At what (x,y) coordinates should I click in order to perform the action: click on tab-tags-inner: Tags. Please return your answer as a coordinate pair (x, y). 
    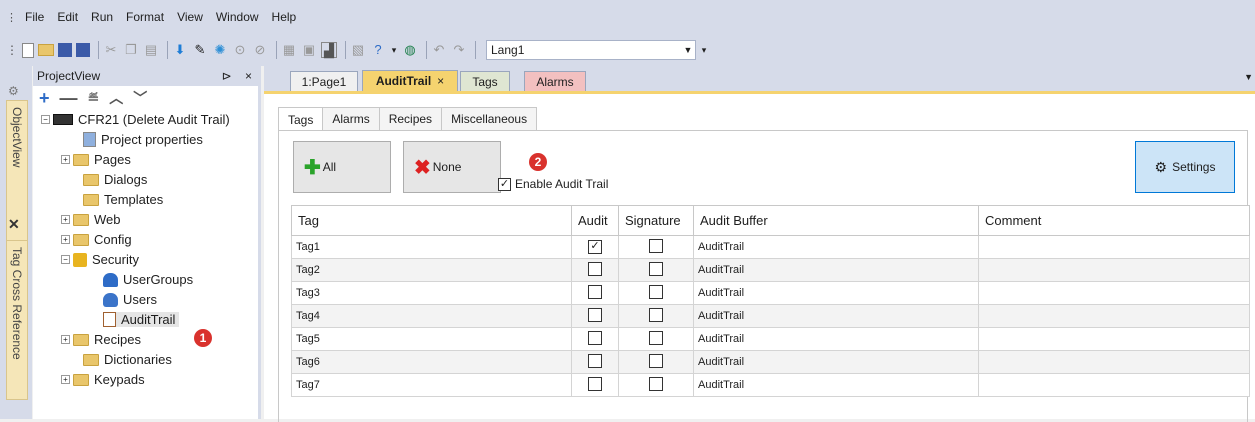
    Looking at the image, I should click on (301, 119).